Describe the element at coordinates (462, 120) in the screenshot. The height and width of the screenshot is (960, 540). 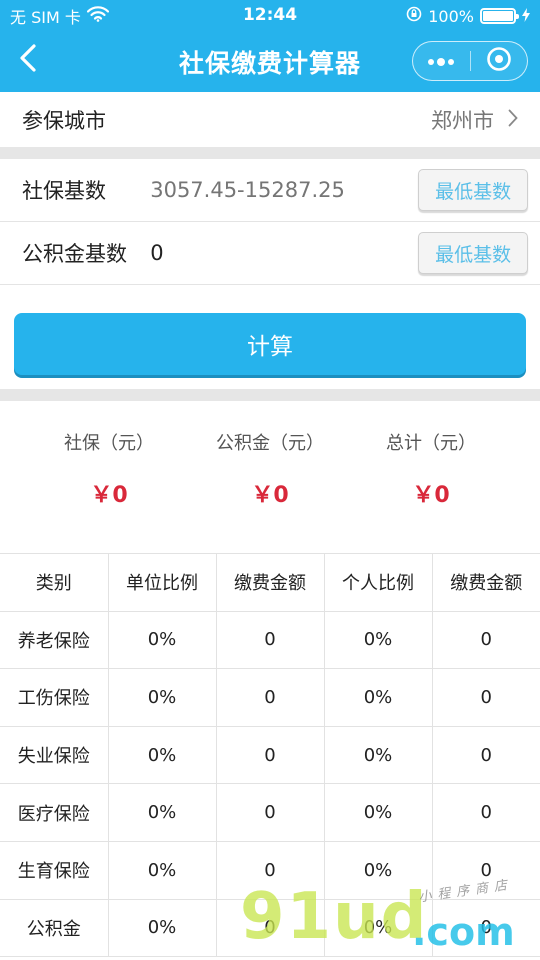
I see `city-value: 郑州市` at that location.